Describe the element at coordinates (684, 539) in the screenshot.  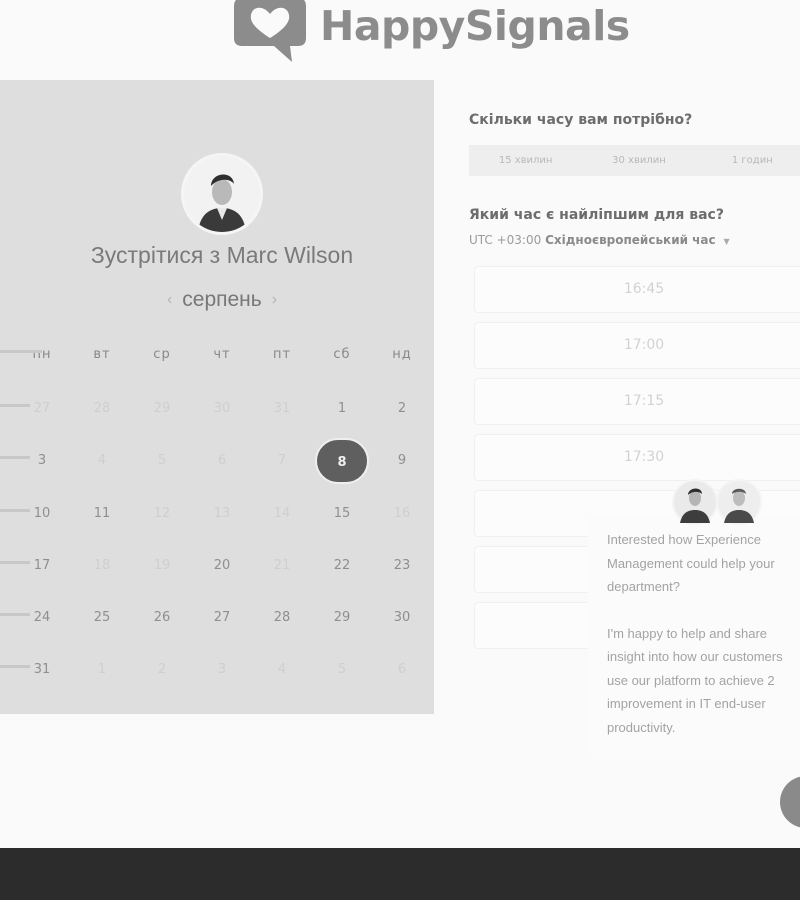
I see `chat-message-line: Interested how Experience` at that location.